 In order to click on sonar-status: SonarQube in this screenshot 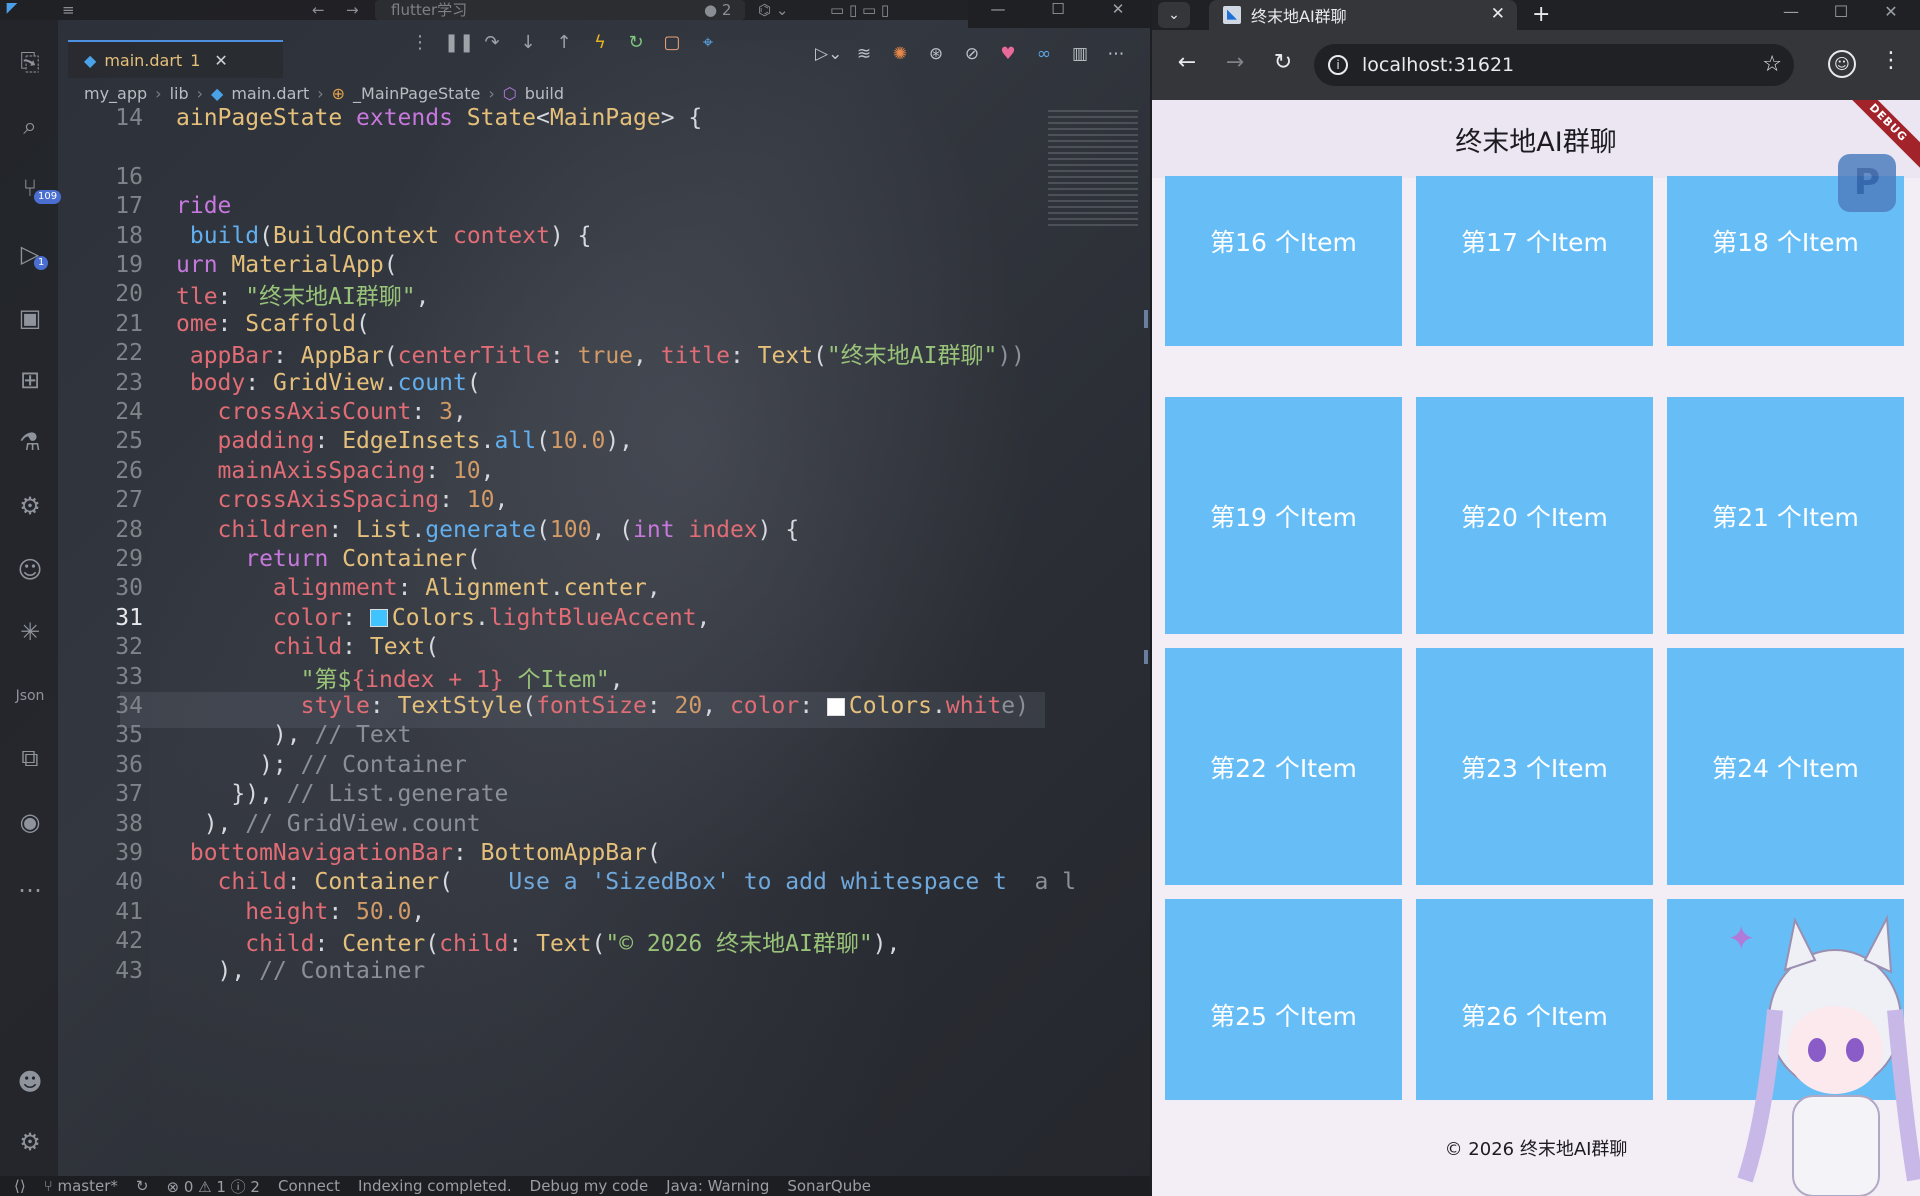, I will do `click(829, 1186)`.